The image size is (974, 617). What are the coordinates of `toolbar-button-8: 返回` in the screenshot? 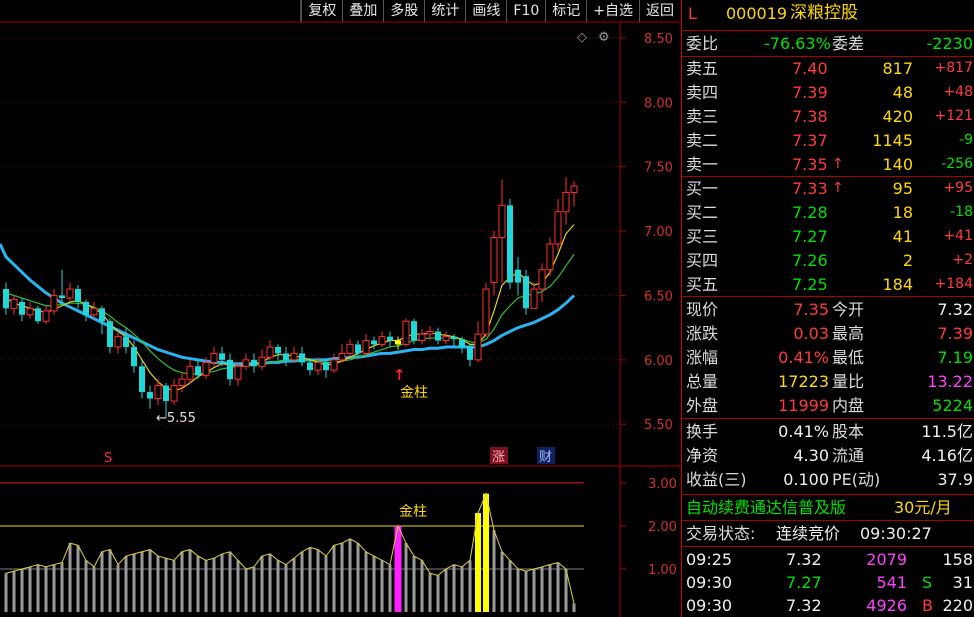 It's located at (659, 11).